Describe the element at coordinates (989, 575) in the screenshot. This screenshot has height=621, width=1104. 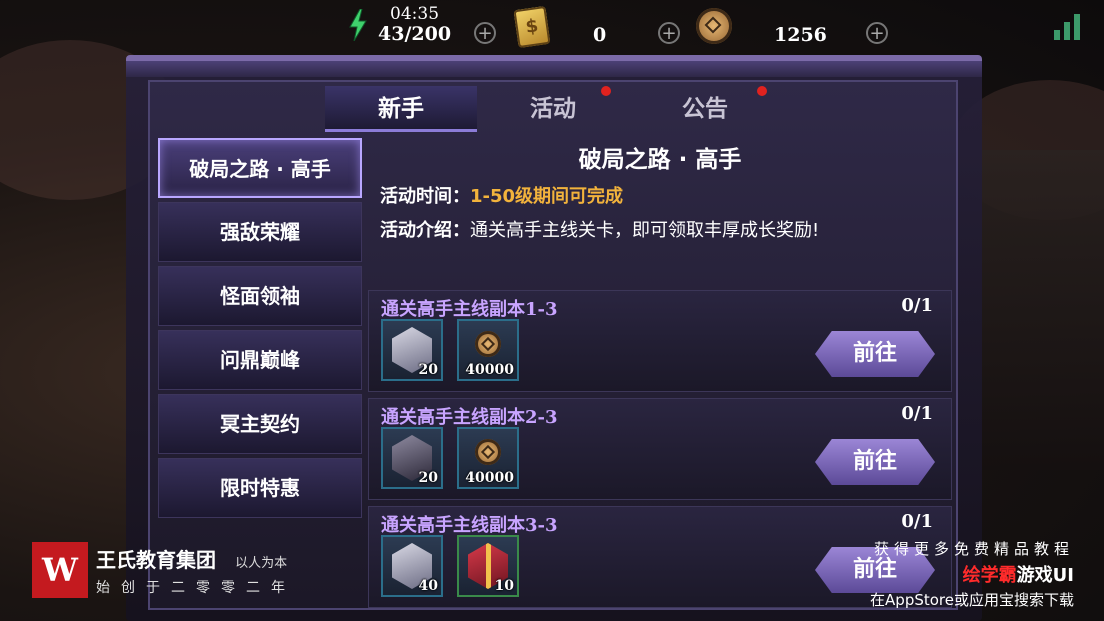
I see `promo-red-text: 绘学霸` at that location.